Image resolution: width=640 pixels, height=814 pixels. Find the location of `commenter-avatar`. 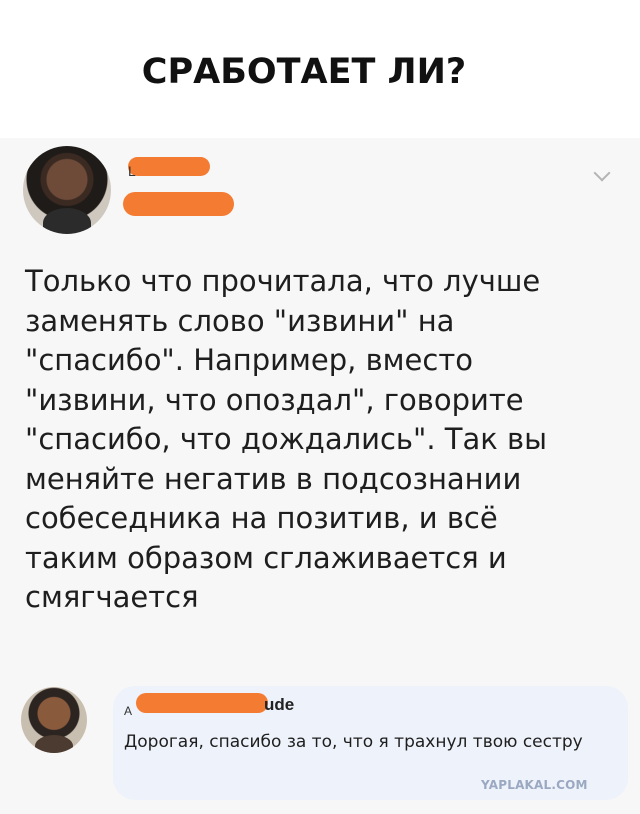

commenter-avatar is located at coordinates (54, 720).